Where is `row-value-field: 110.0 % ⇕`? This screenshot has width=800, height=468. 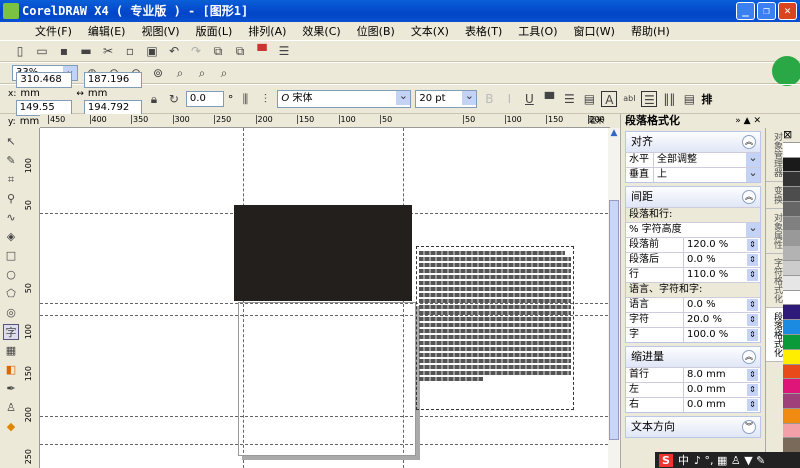 row-value-field: 110.0 % ⇕ is located at coordinates (722, 275).